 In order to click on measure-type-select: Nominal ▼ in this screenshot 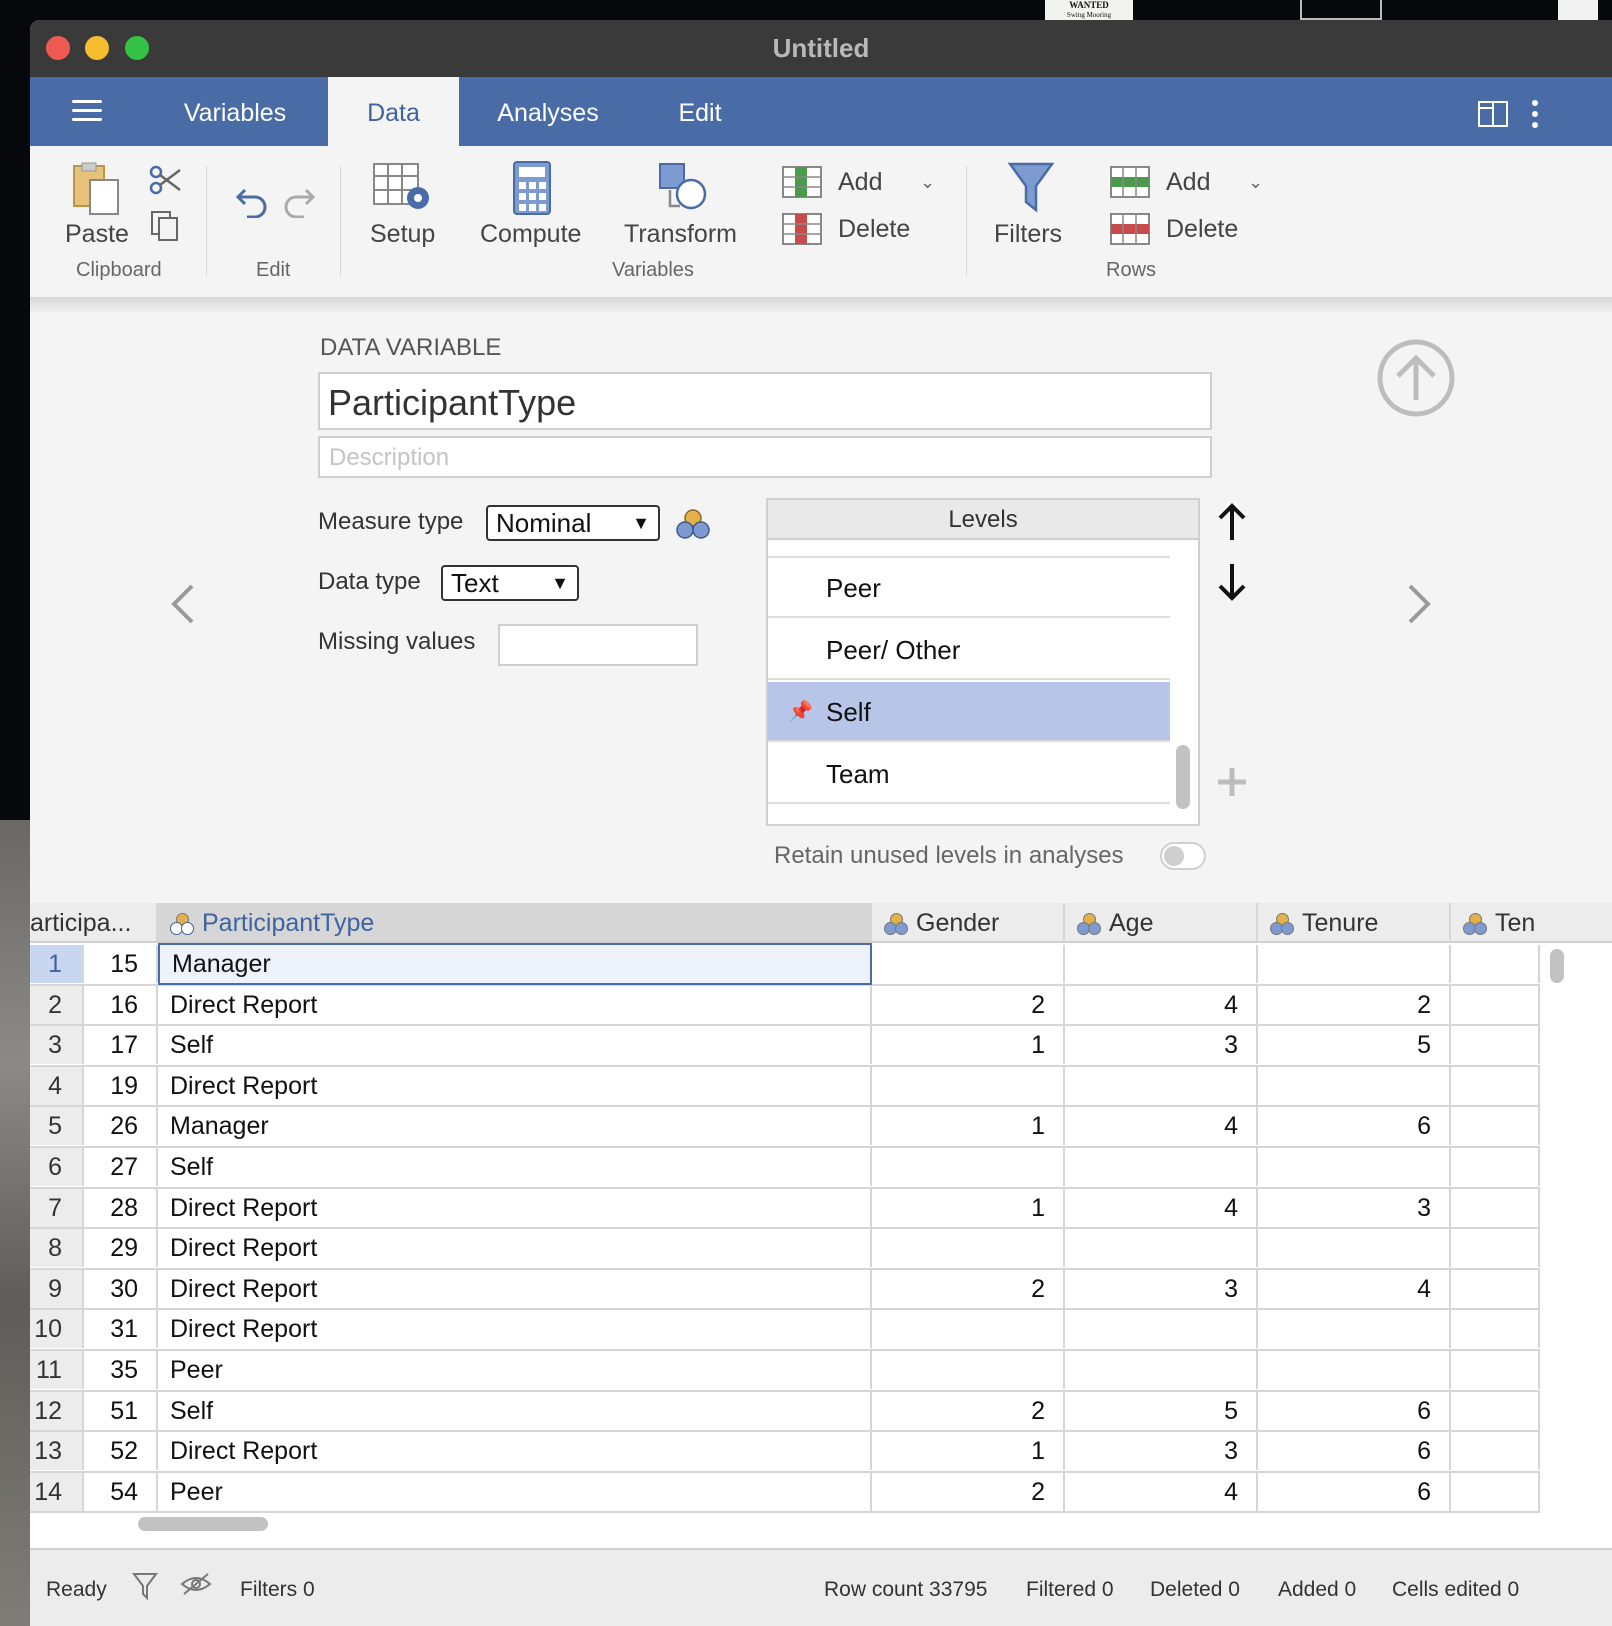, I will do `click(573, 523)`.